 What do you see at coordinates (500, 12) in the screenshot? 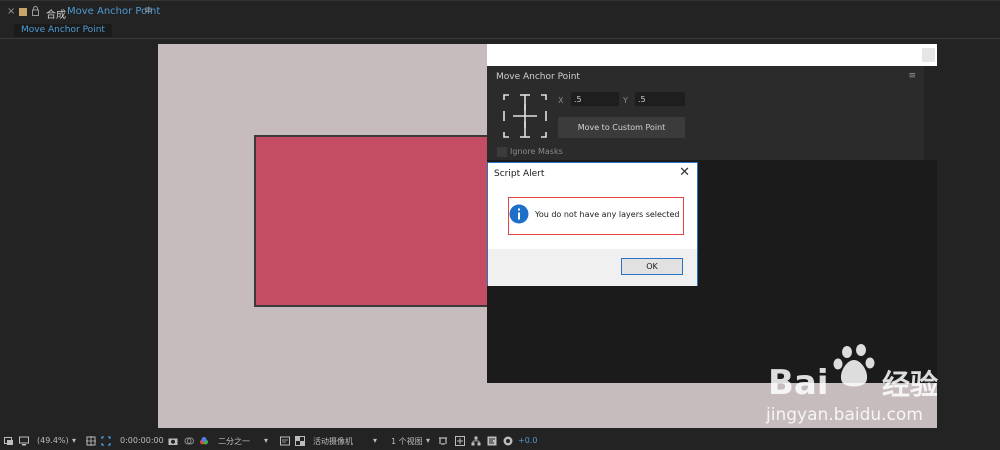
I see `composition-tab-bar: × 合成 Move Anchor Point ≡` at bounding box center [500, 12].